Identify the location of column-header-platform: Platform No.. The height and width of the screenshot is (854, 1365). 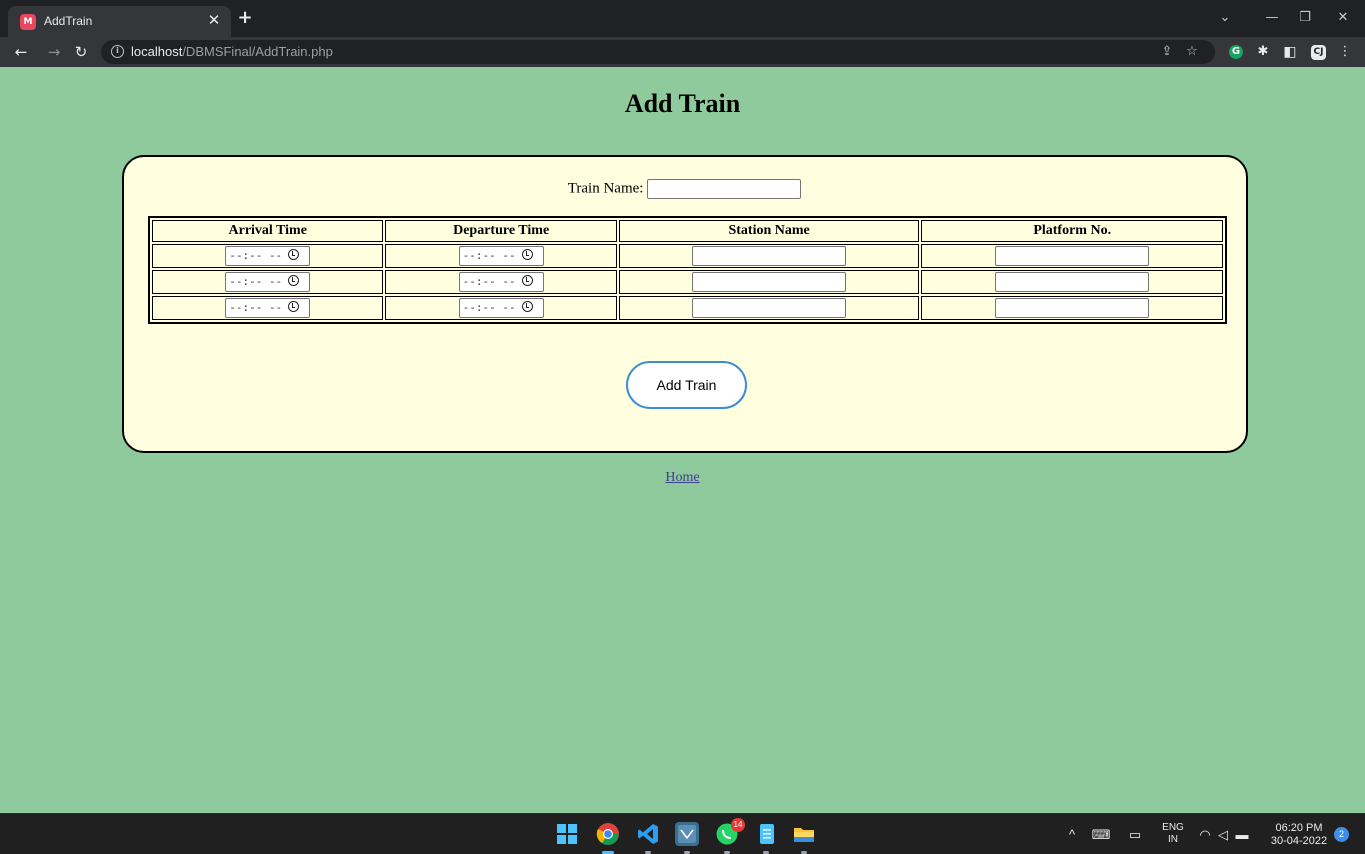
(1072, 231).